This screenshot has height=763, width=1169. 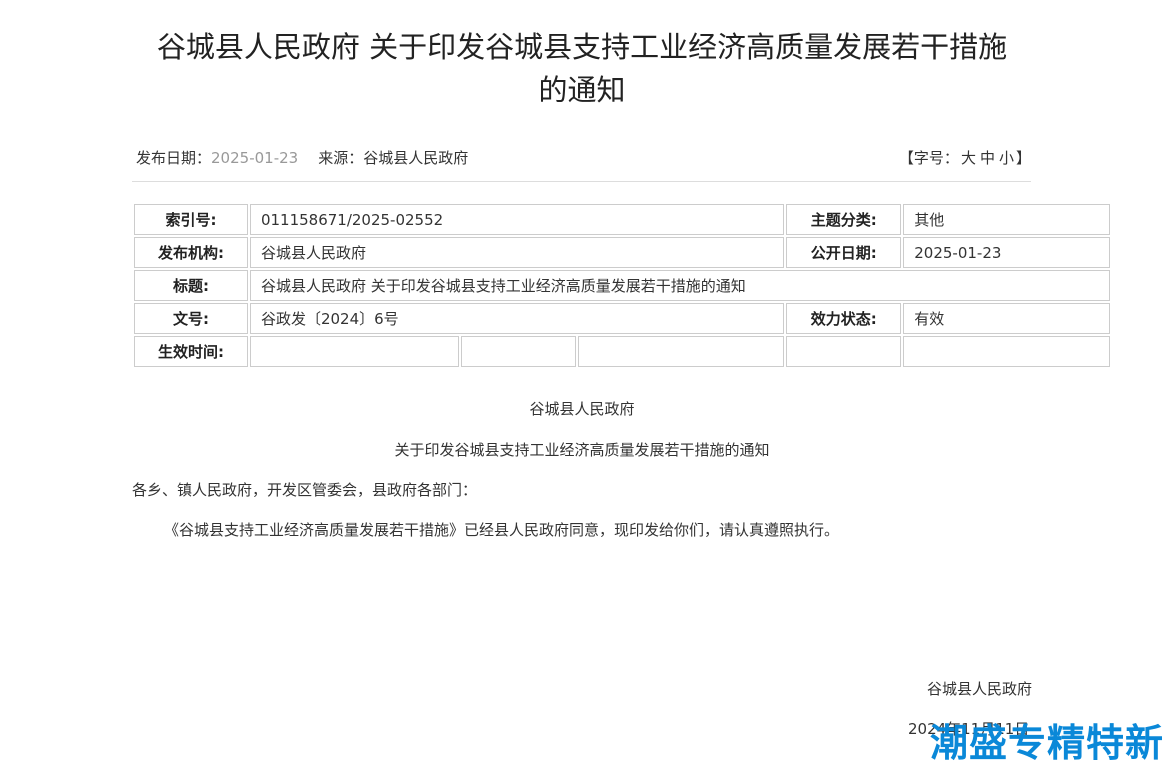 What do you see at coordinates (191, 318) in the screenshot?
I see `doc-no-label: 文号:` at bounding box center [191, 318].